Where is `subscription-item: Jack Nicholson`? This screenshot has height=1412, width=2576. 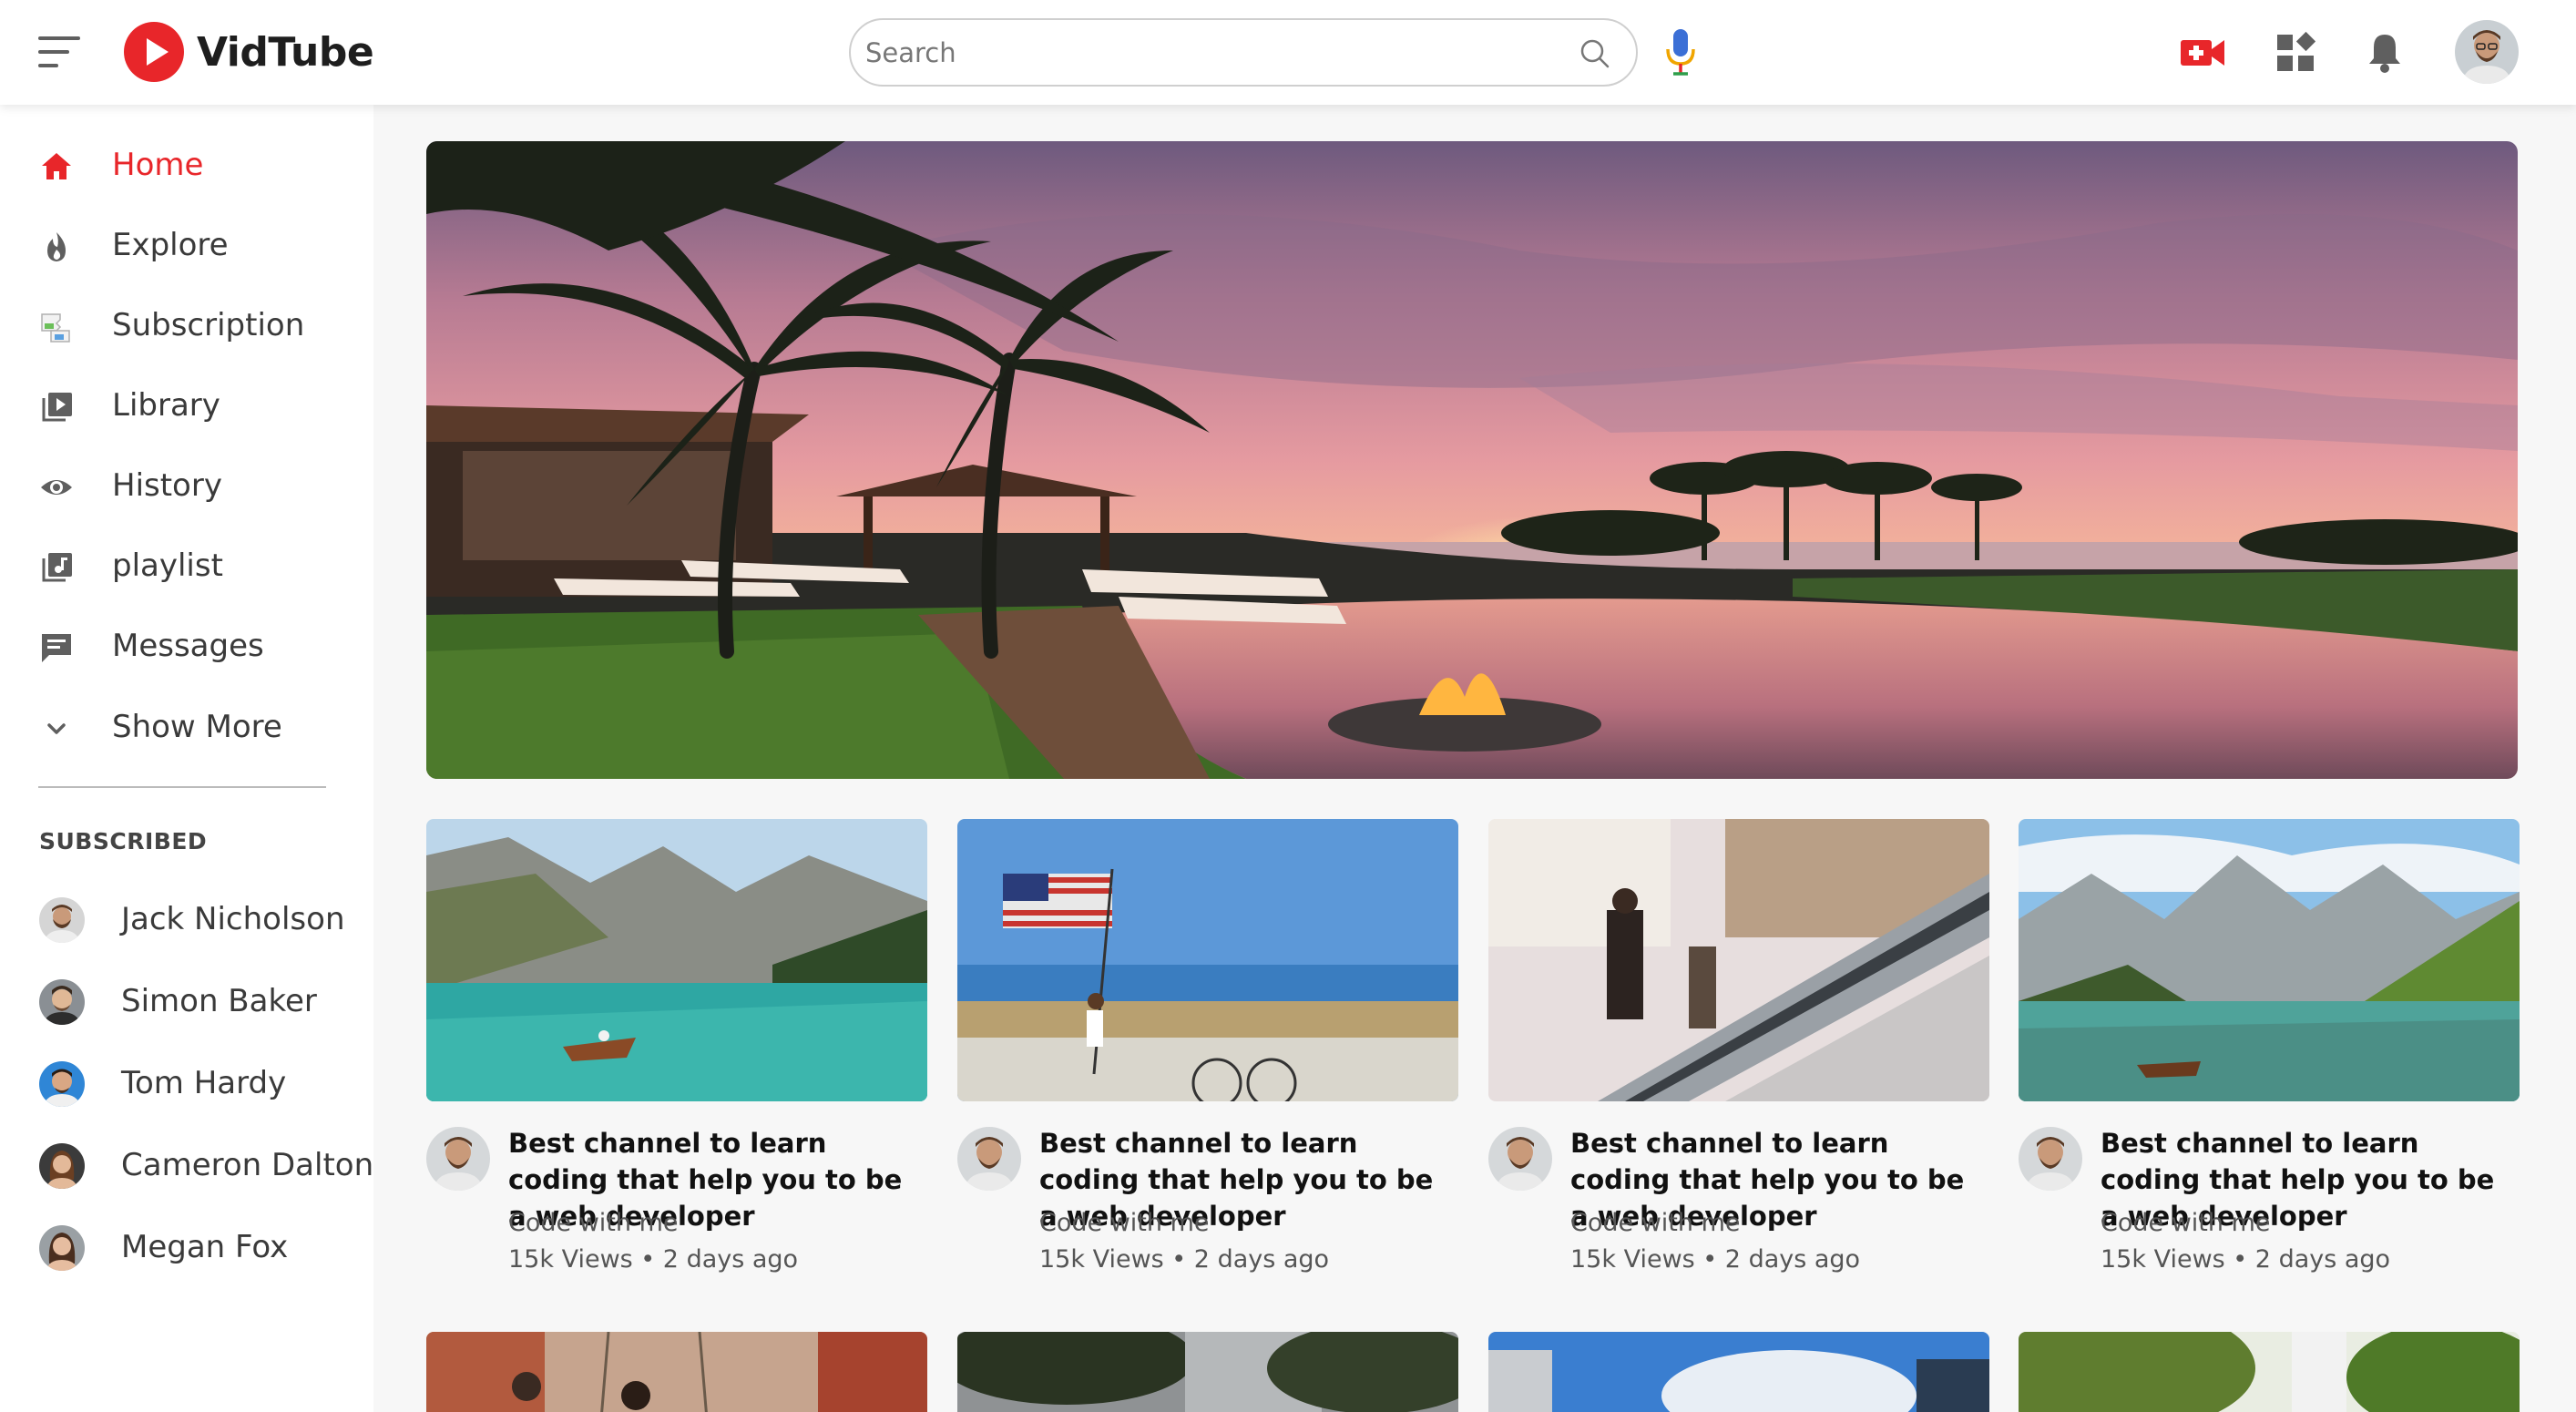
subscription-item: Jack Nicholson is located at coordinates (186, 917).